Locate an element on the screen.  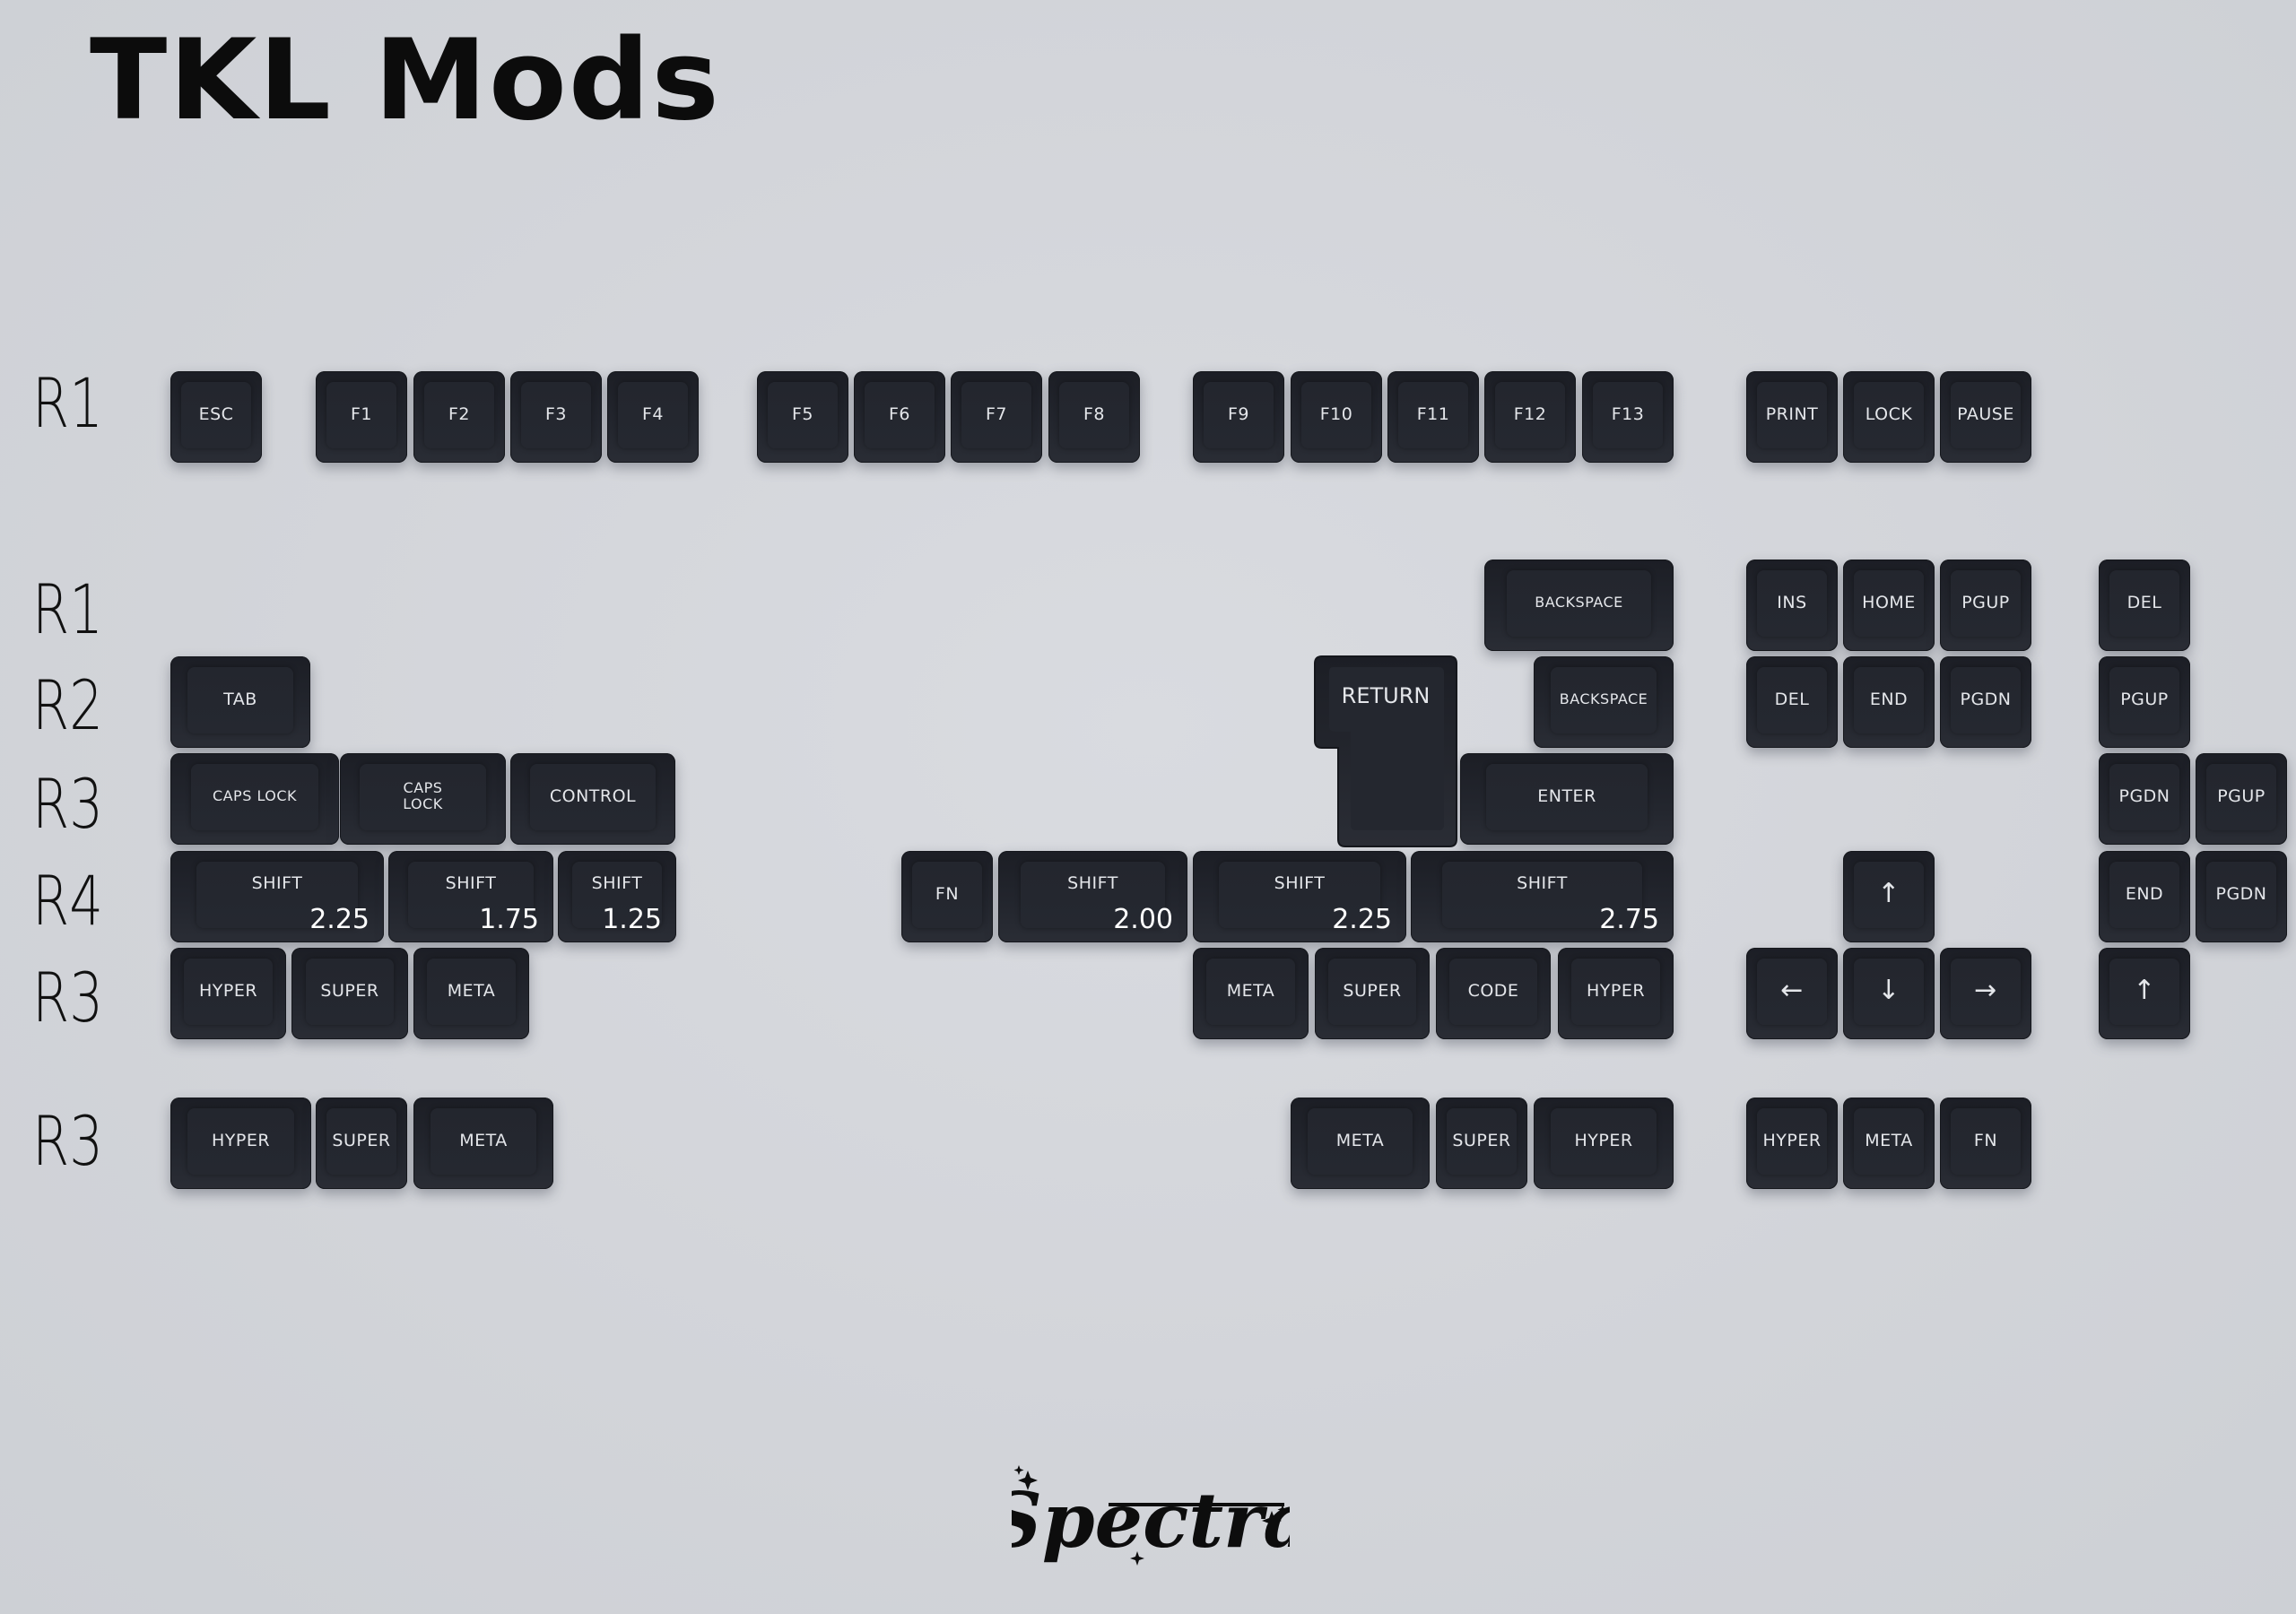
keycap-arrow-up: ↑ is located at coordinates (1889, 896).